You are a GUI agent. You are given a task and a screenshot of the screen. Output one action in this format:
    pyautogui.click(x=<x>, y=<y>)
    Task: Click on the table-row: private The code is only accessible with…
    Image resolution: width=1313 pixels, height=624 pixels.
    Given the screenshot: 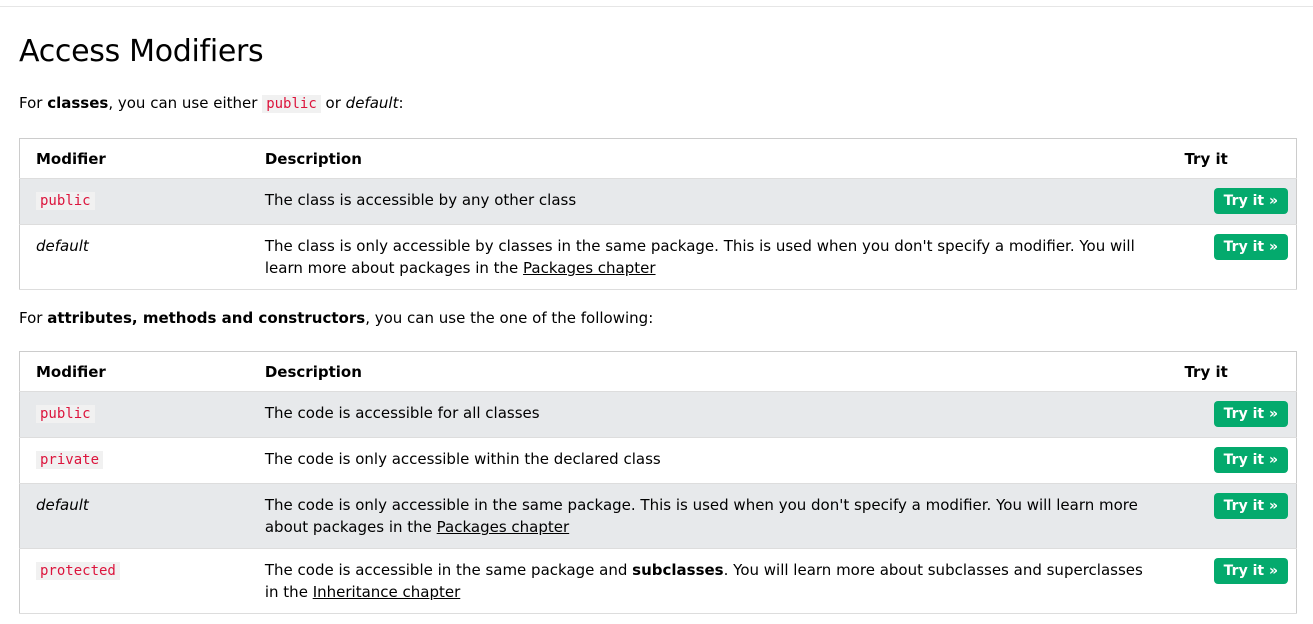 What is the action you would take?
    pyautogui.click(x=658, y=460)
    